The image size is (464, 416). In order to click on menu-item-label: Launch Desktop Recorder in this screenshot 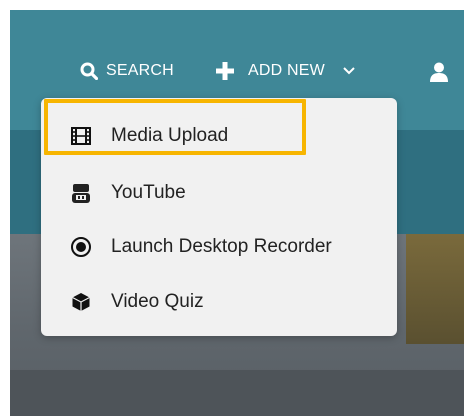, I will do `click(221, 246)`.